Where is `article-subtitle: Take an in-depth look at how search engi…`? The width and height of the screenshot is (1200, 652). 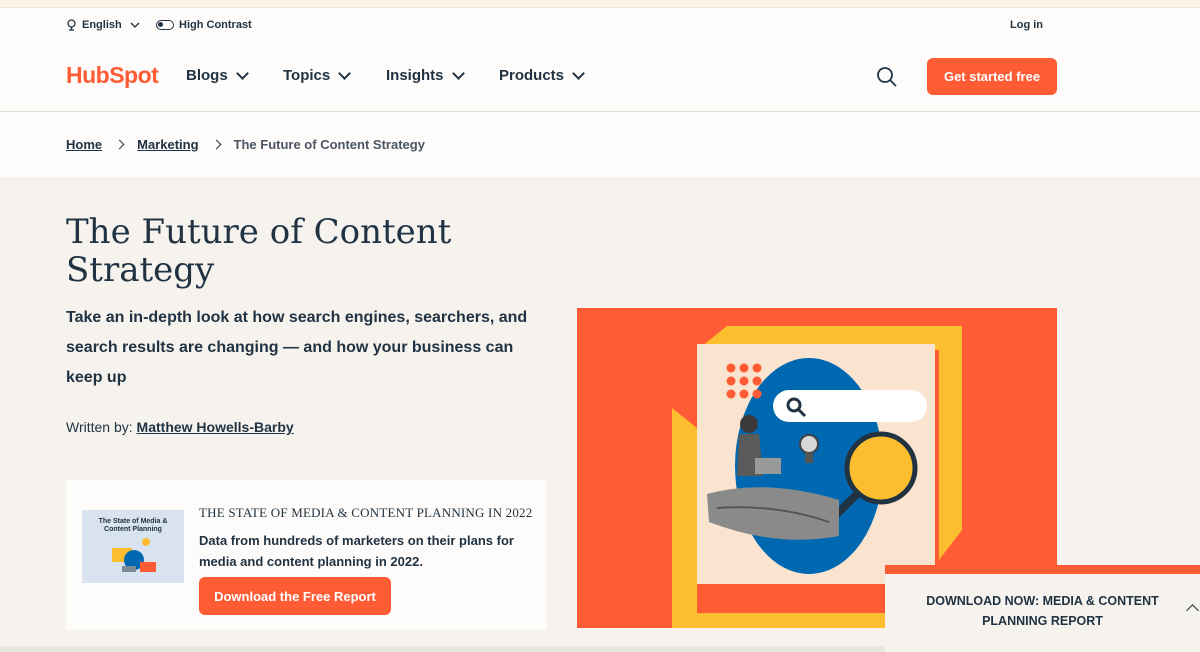 article-subtitle: Take an in-depth look at how search engi… is located at coordinates (297, 347).